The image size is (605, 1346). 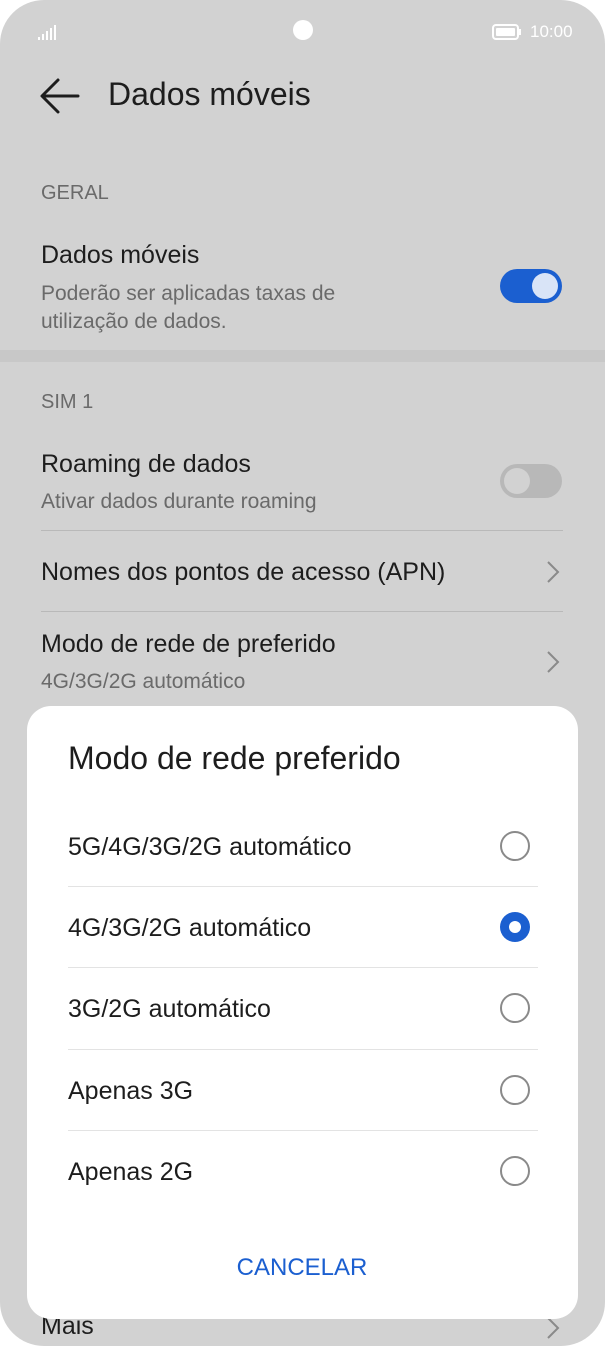 What do you see at coordinates (131, 1091) in the screenshot?
I see `option-label: Apenas 3G` at bounding box center [131, 1091].